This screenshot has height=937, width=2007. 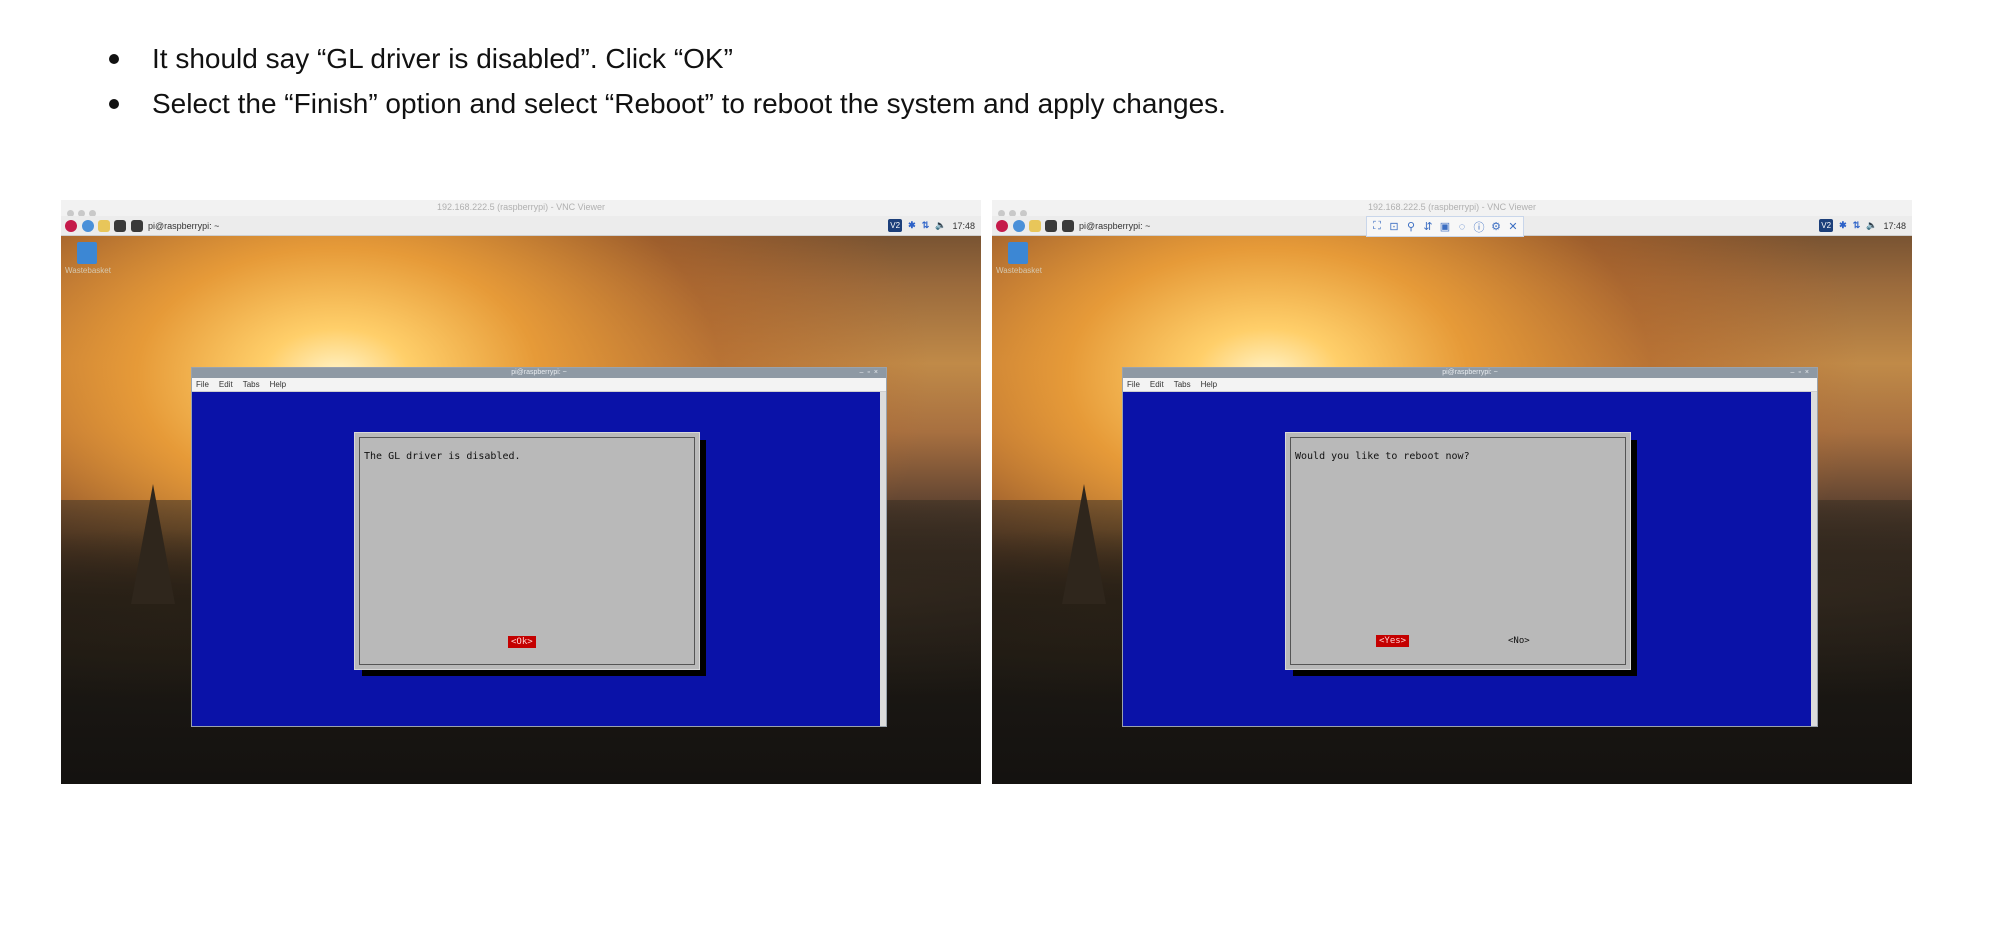 What do you see at coordinates (1377, 226) in the screenshot?
I see `fullscreen-icon: ⛶` at bounding box center [1377, 226].